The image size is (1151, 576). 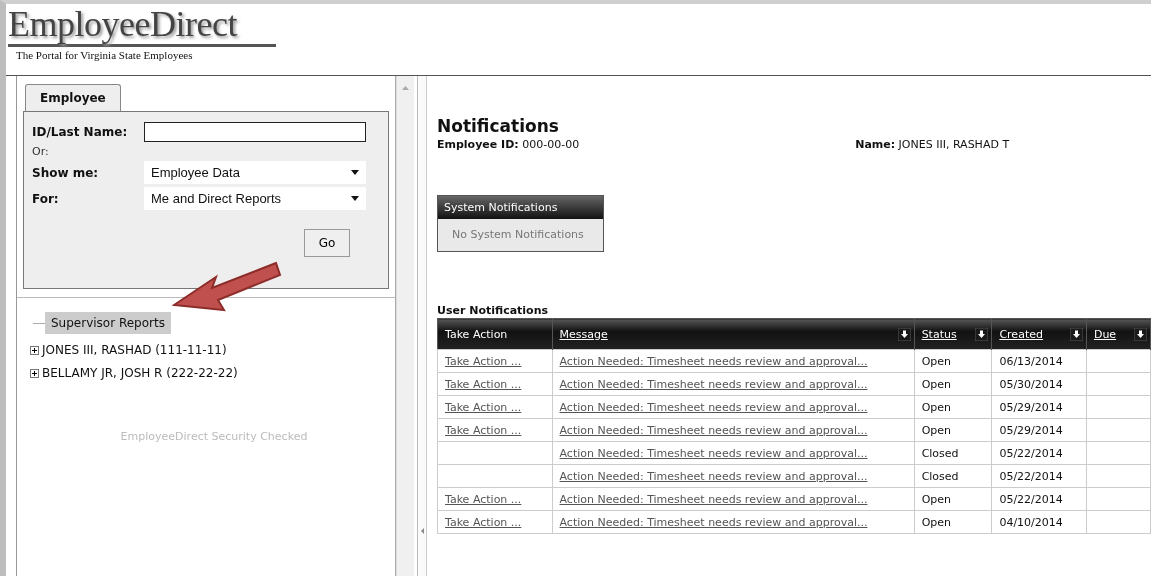 What do you see at coordinates (405, 326) in the screenshot?
I see `scrollbar` at bounding box center [405, 326].